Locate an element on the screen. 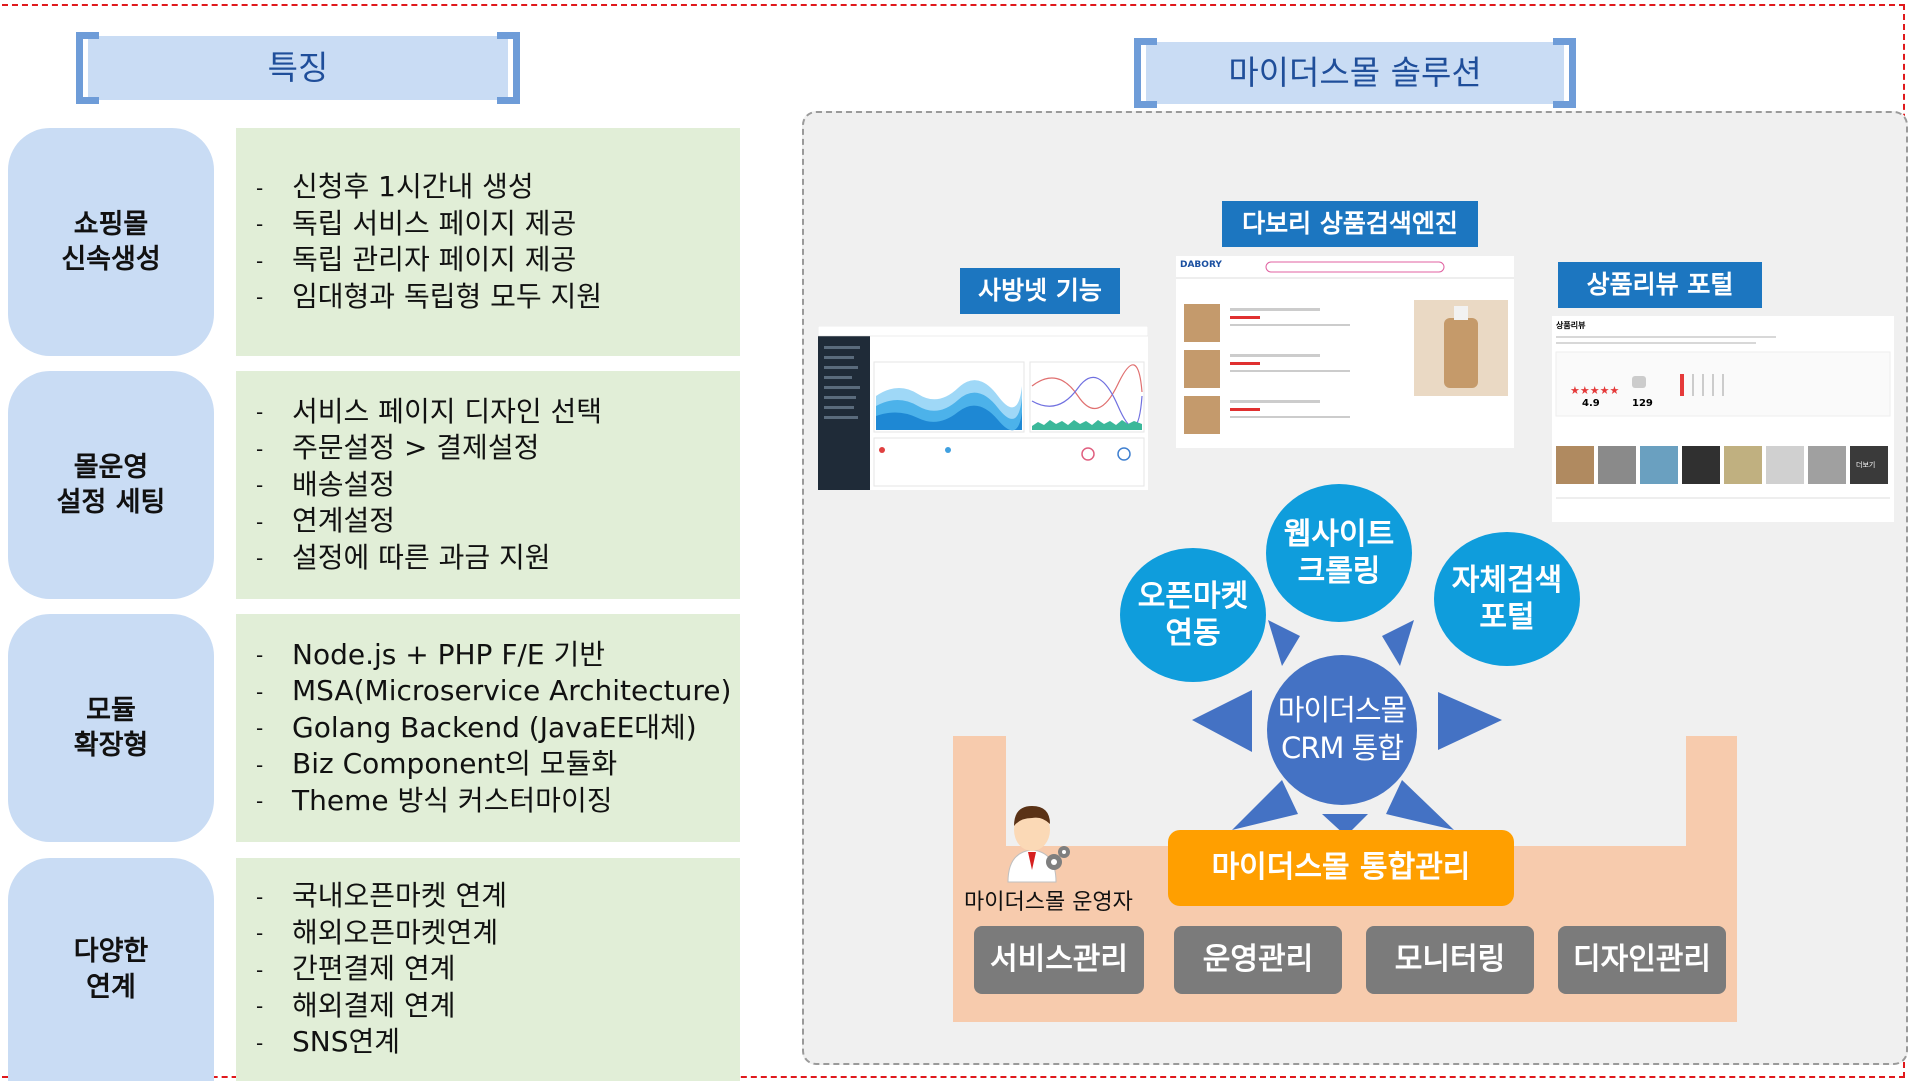 The width and height of the screenshot is (1910, 1081). tag-dabori: 다보리 상품검색엔진 is located at coordinates (1350, 224).